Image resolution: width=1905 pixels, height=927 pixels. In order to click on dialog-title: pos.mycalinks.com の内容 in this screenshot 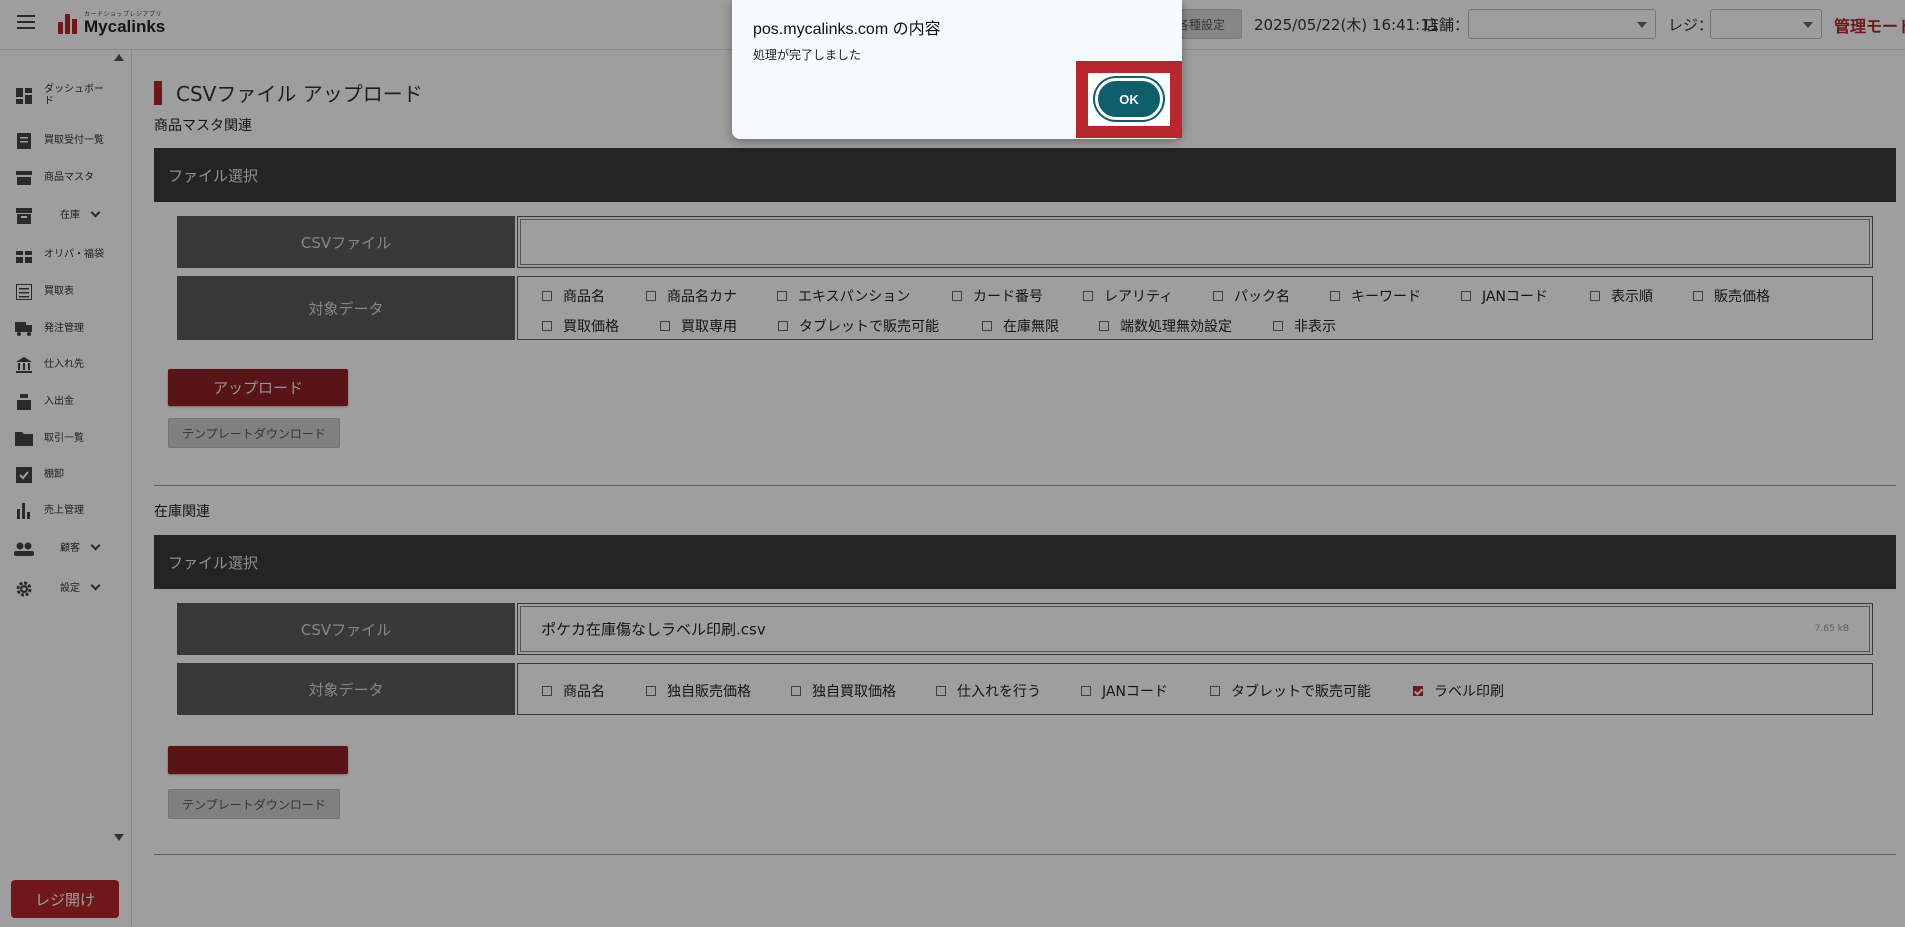, I will do `click(847, 29)`.